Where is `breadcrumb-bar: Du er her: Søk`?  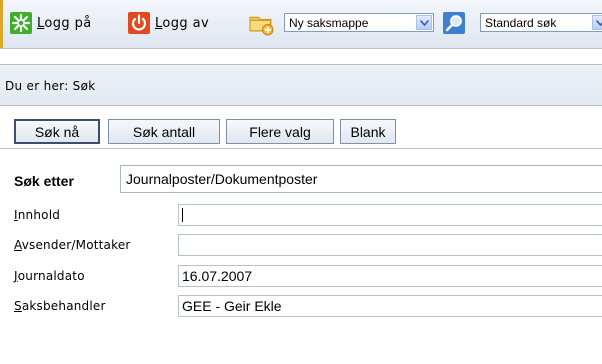
breadcrumb-bar: Du er her: Søk is located at coordinates (301, 85).